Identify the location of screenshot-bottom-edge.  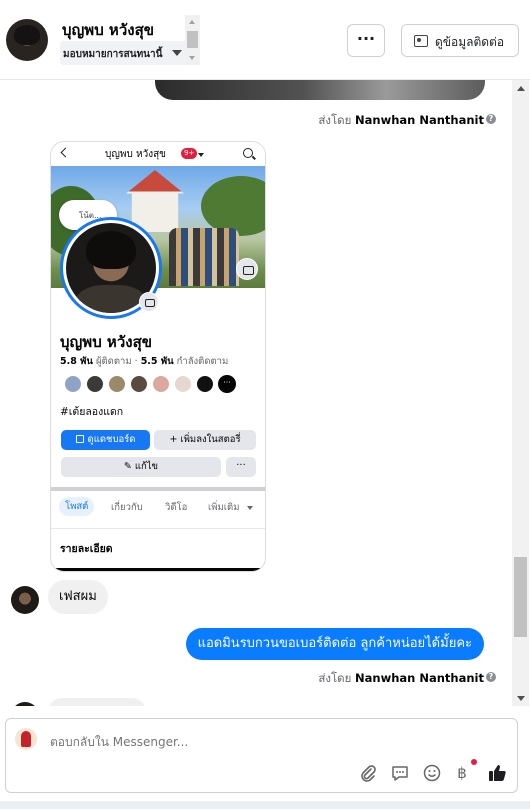
(158, 569).